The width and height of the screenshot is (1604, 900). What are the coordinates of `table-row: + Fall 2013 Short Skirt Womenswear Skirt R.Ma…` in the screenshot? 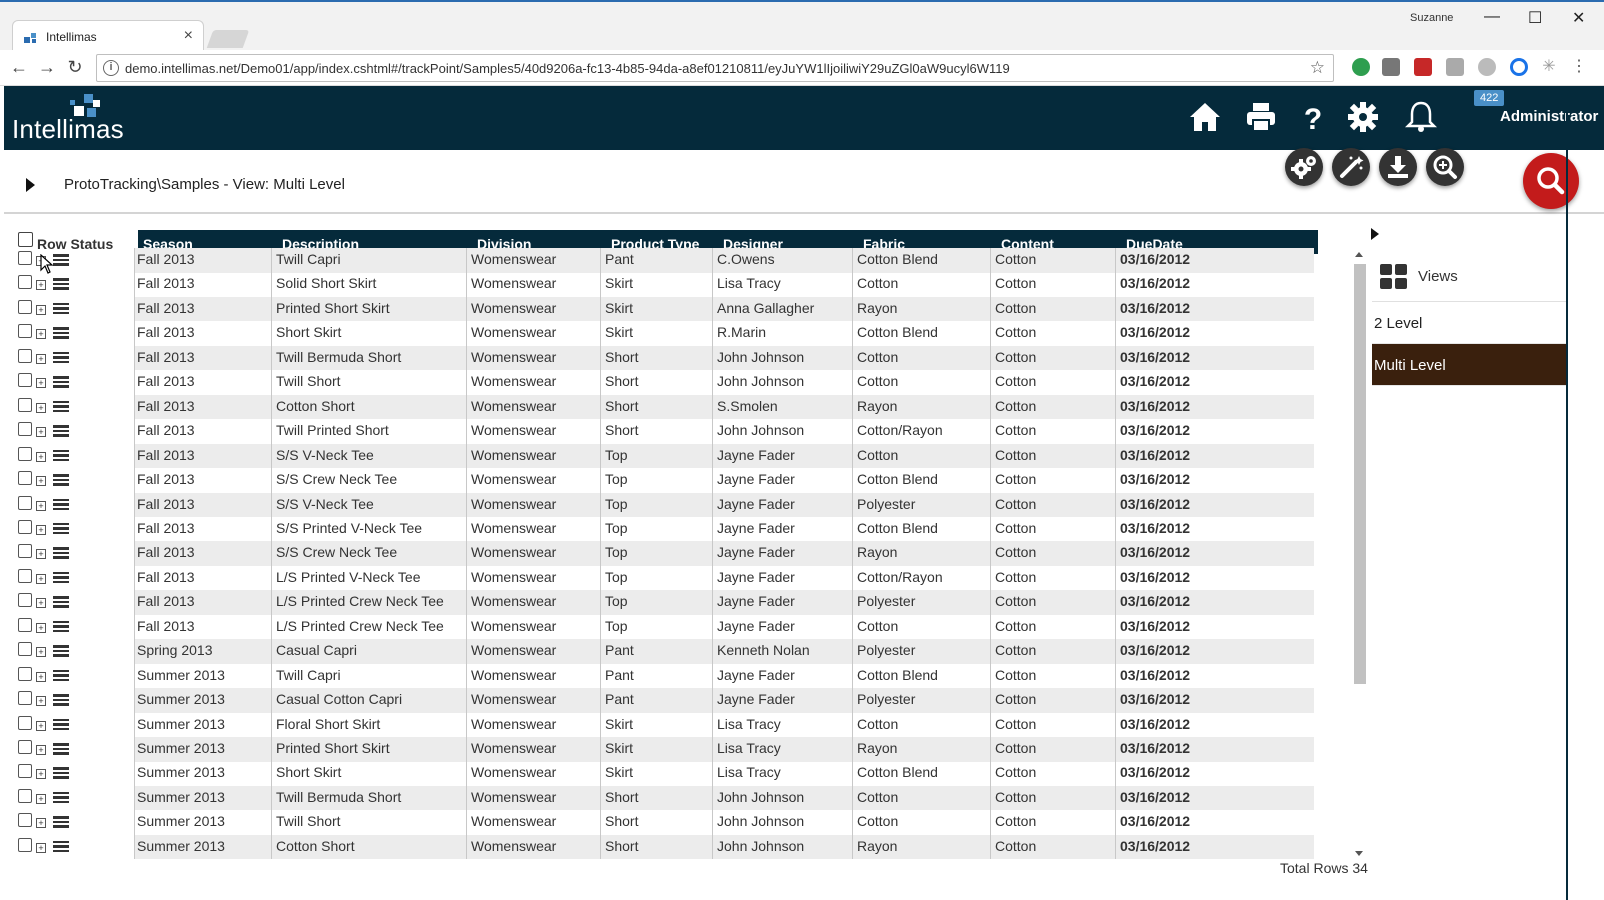 It's located at (661, 333).